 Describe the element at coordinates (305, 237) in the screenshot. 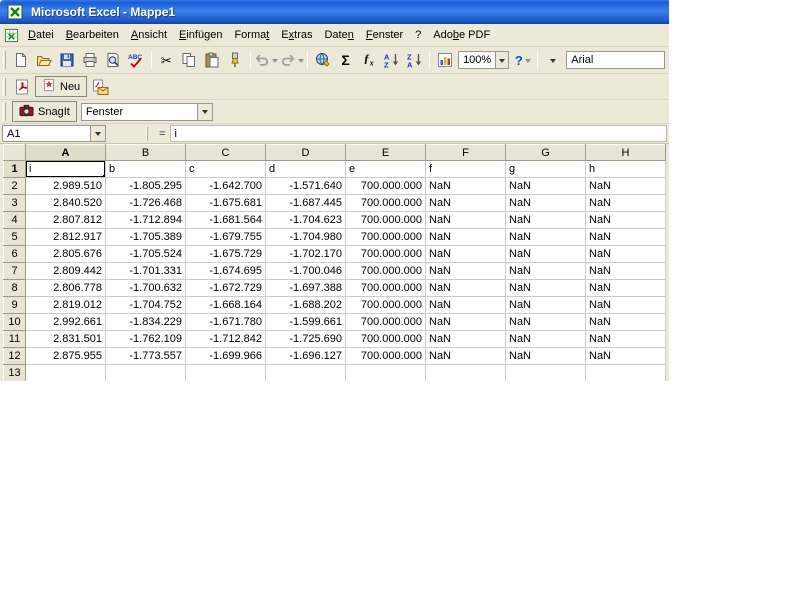

I see `cell-D5: -1.704.980` at that location.